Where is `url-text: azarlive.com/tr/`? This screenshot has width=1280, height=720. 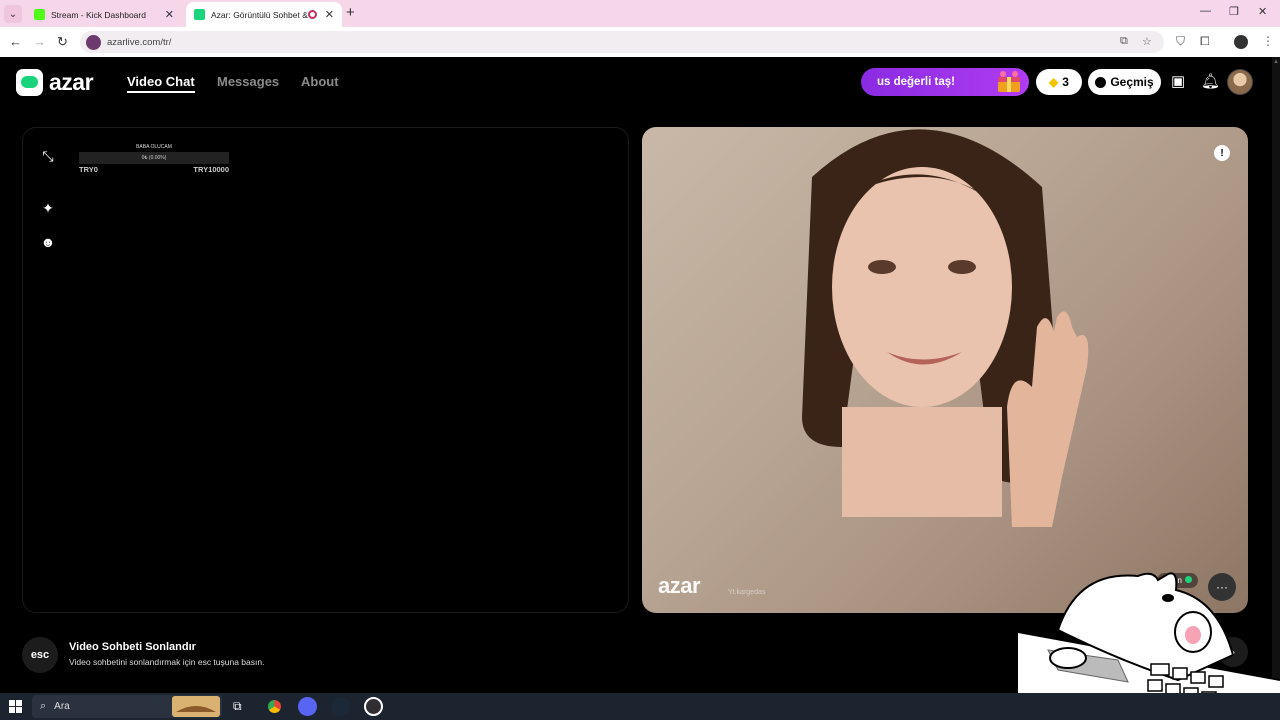 url-text: azarlive.com/tr/ is located at coordinates (139, 42).